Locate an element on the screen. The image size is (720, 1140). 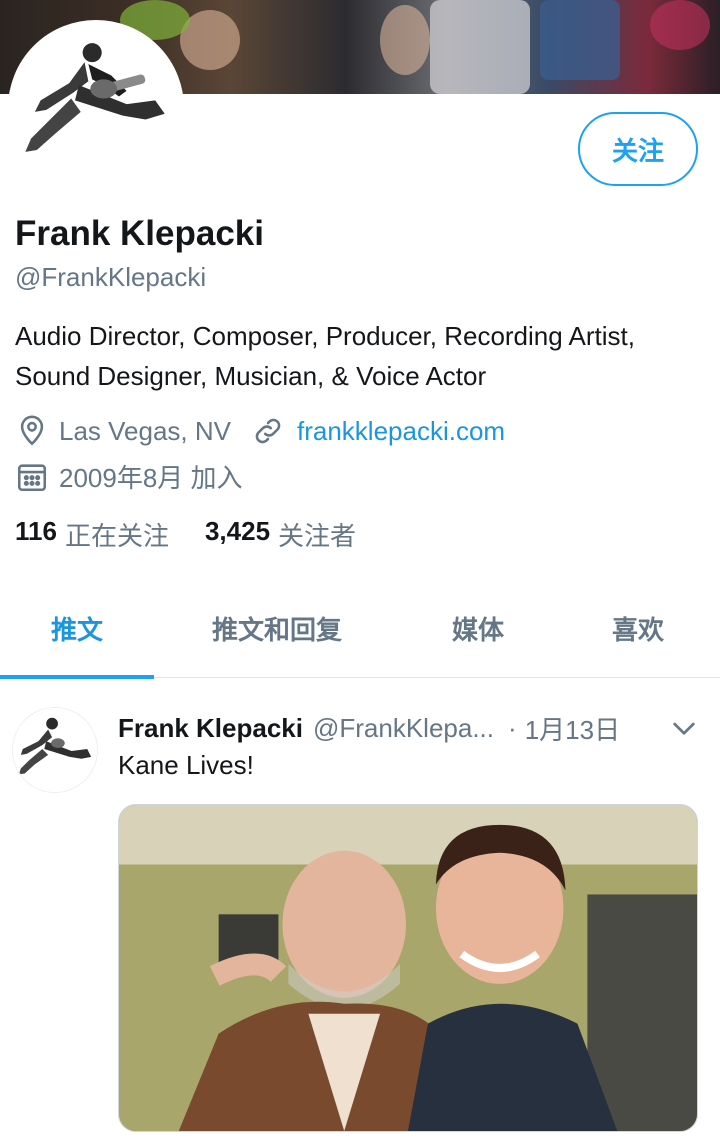
followers-stat: 3,425 关注者 is located at coordinates (280, 534).